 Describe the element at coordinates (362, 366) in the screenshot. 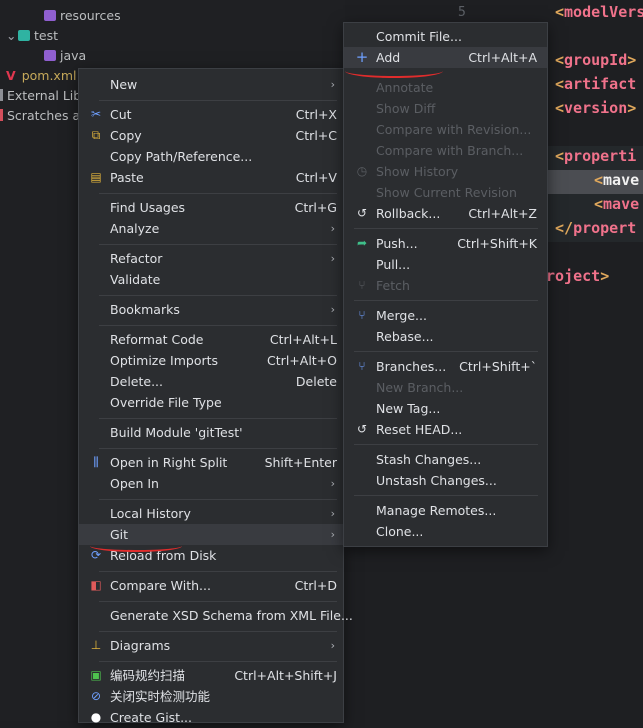

I see `branch-icon: ⑂` at that location.